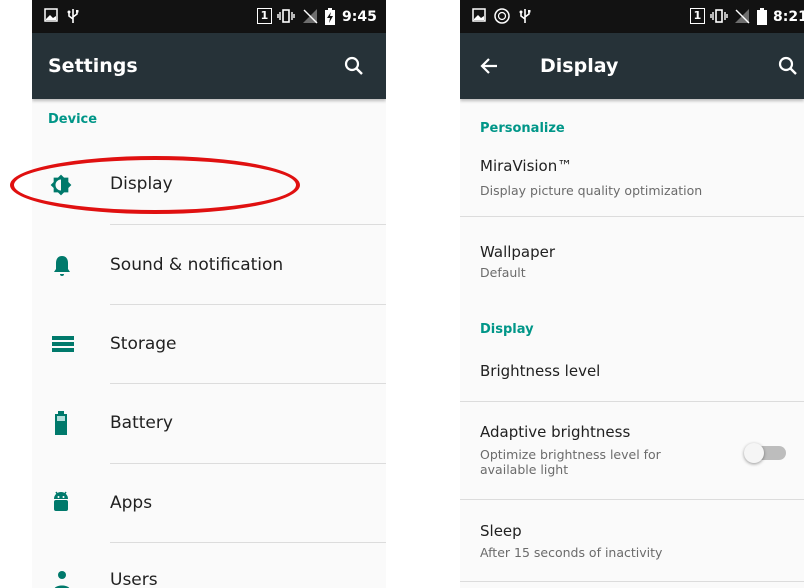  I want to click on clock: 9:45, so click(359, 17).